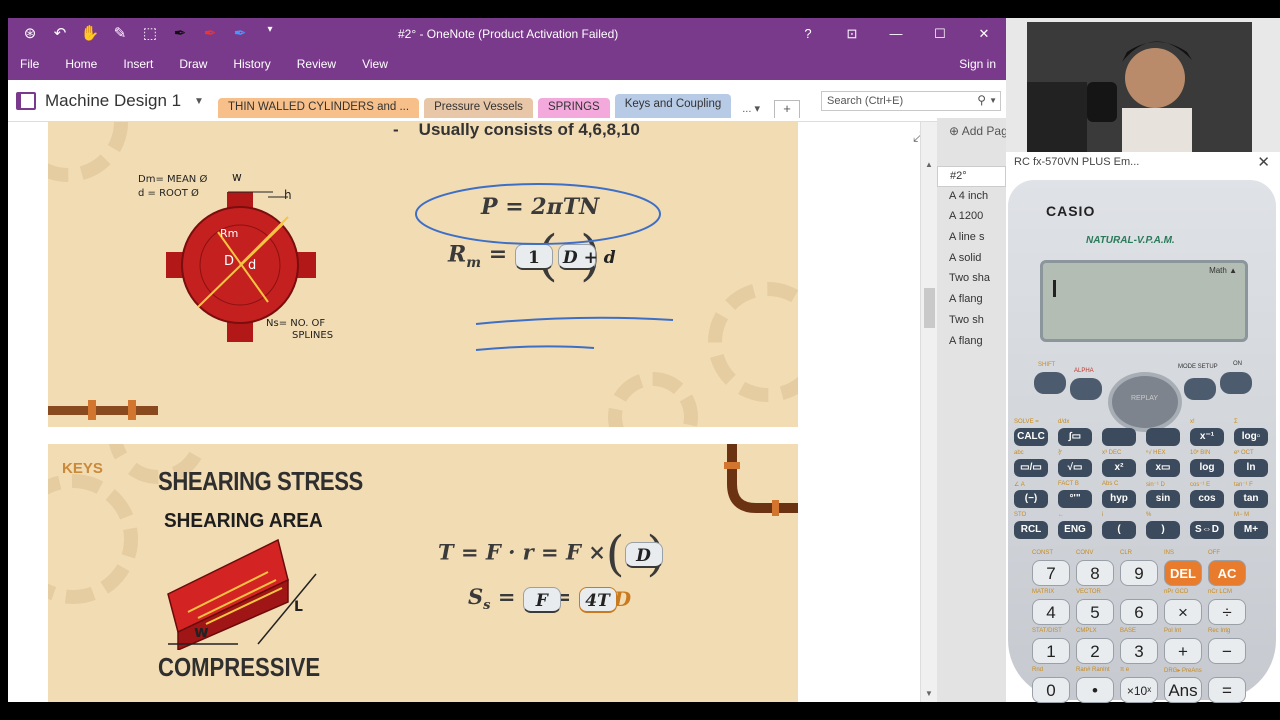  Describe the element at coordinates (150, 33) in the screenshot. I see `lasso-icon: ⬚` at that location.